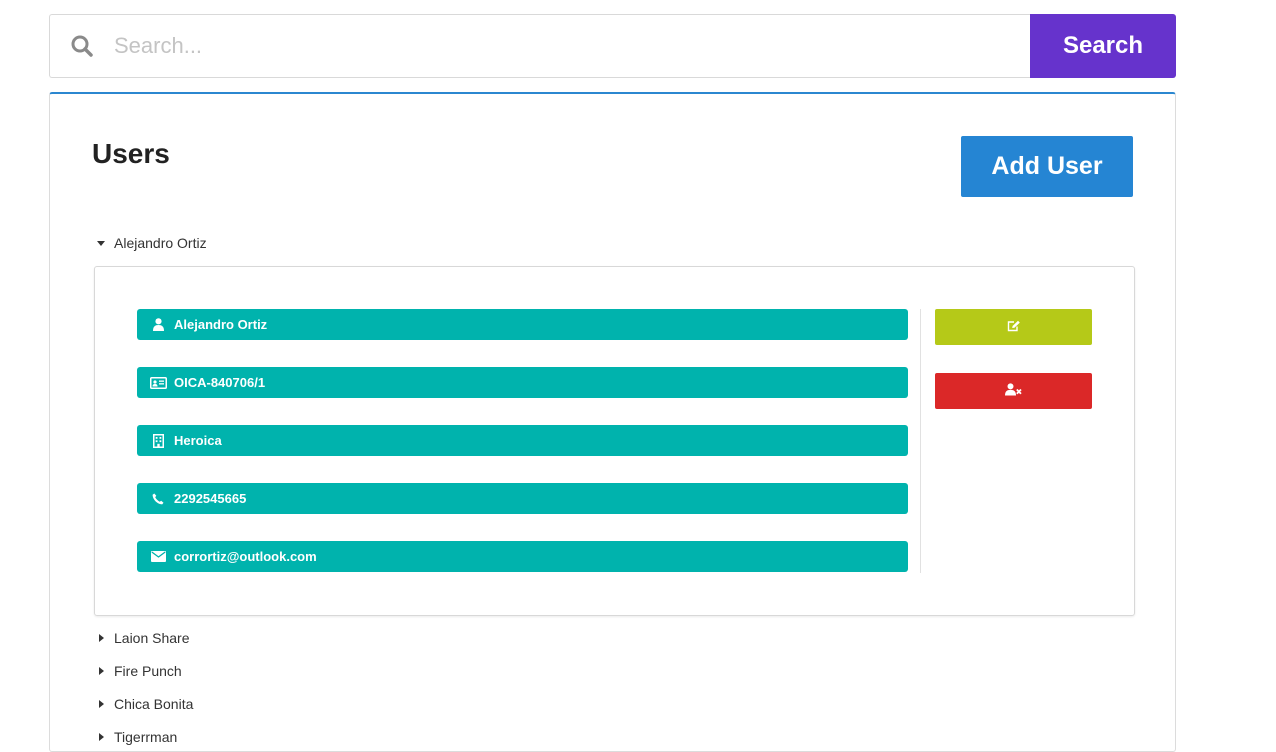 The height and width of the screenshot is (752, 1276). Describe the element at coordinates (522, 382) in the screenshot. I see `user-id-field: OICA-840706/1` at that location.